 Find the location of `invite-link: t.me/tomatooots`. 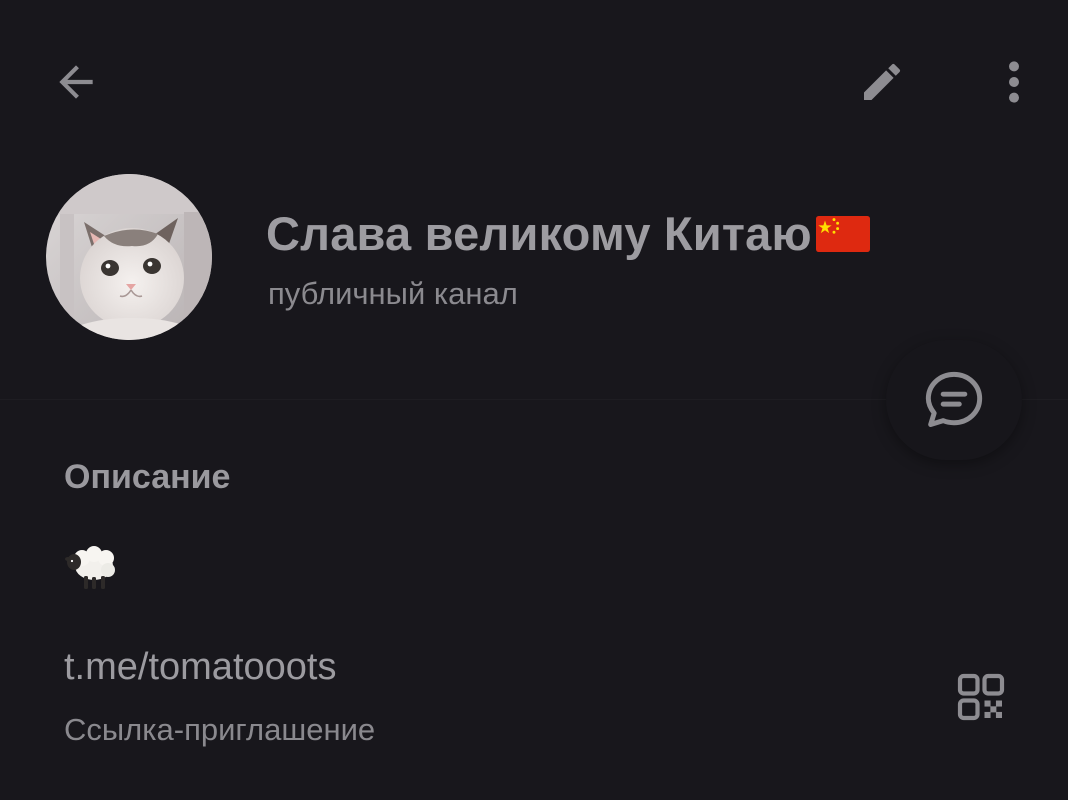

invite-link: t.me/tomatooots is located at coordinates (200, 667).